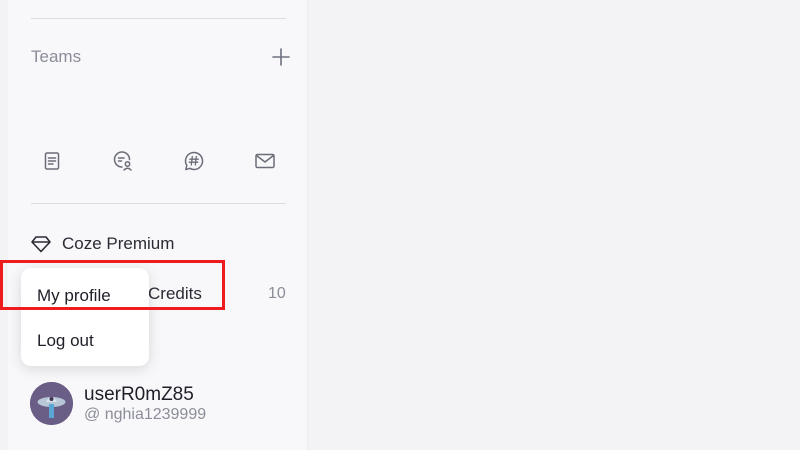 Image resolution: width=800 pixels, height=450 pixels. I want to click on add-team-button, so click(281, 57).